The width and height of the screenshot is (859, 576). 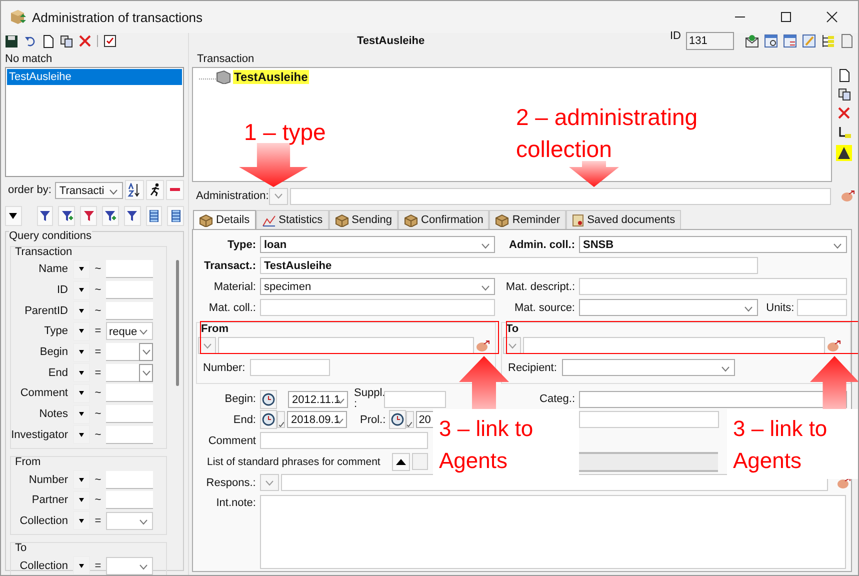 What do you see at coordinates (44, 393) in the screenshot?
I see `condition-label: Comment` at bounding box center [44, 393].